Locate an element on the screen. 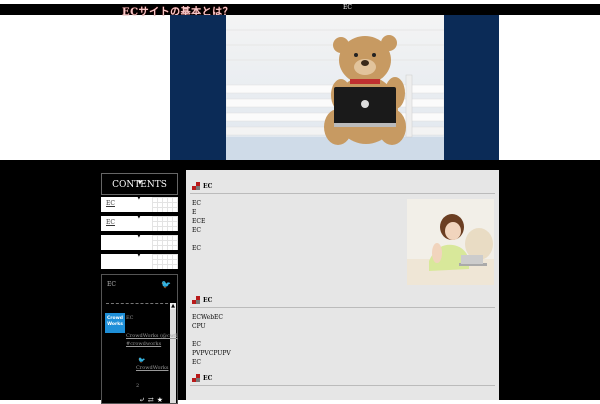 This screenshot has width=600, height=404. scroll-up-arrow-icon: ▲ is located at coordinates (173, 306).